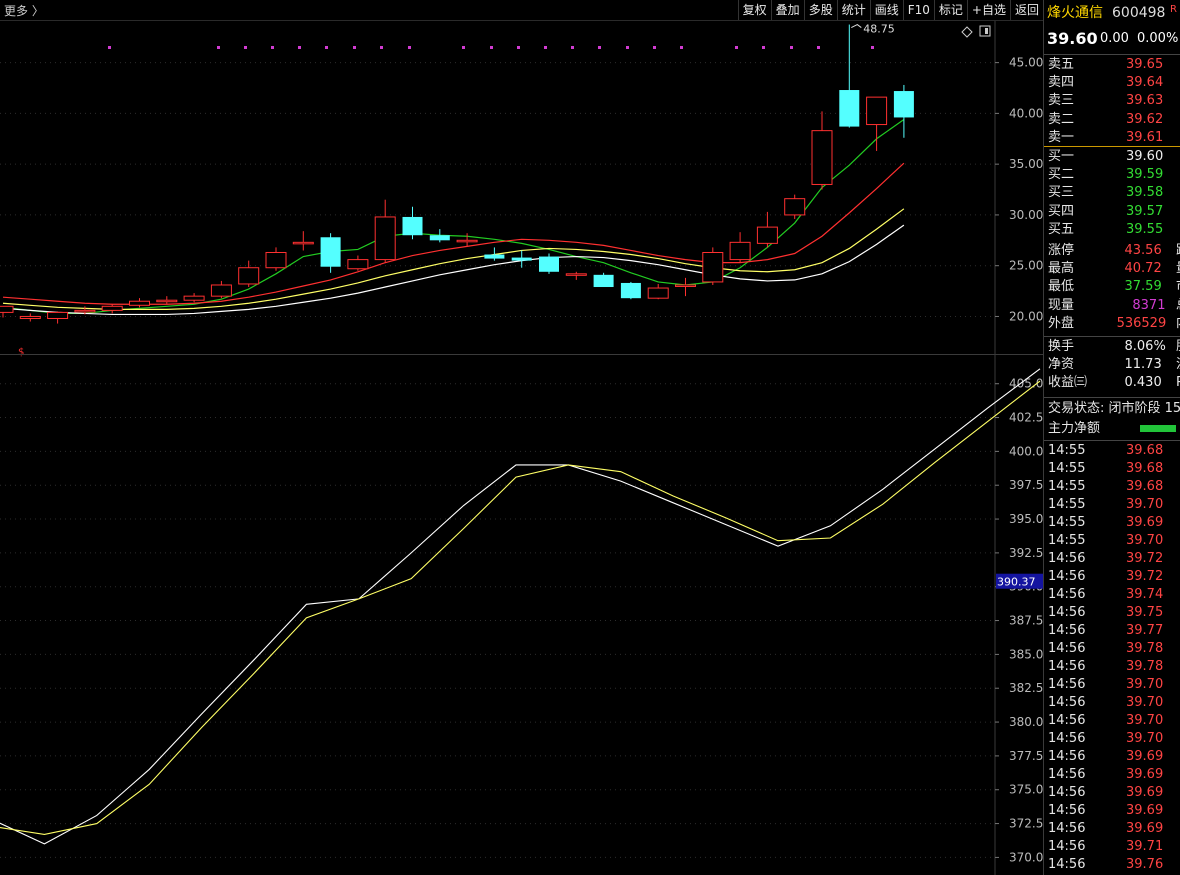 This screenshot has width=1180, height=875. I want to click on stock-name: 烽火通信, so click(1075, 13).